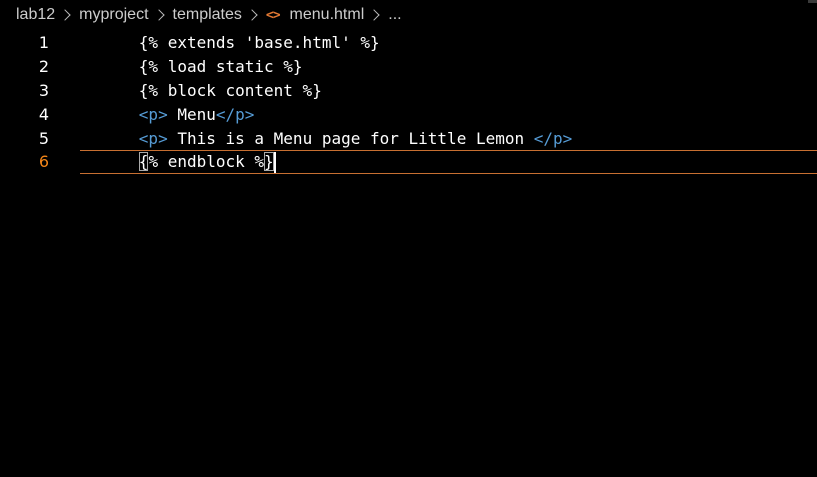 This screenshot has height=477, width=817. I want to click on matched-bracket: }, so click(269, 161).